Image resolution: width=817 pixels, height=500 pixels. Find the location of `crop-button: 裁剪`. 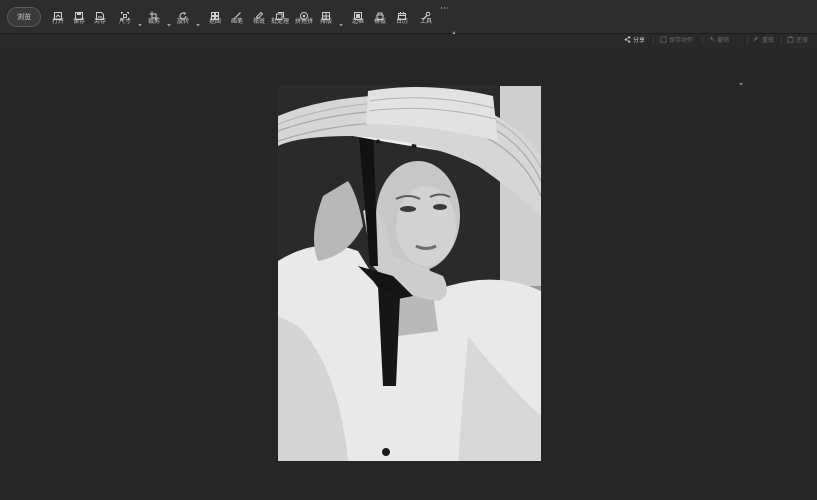

crop-button: 裁剪 is located at coordinates (154, 17).